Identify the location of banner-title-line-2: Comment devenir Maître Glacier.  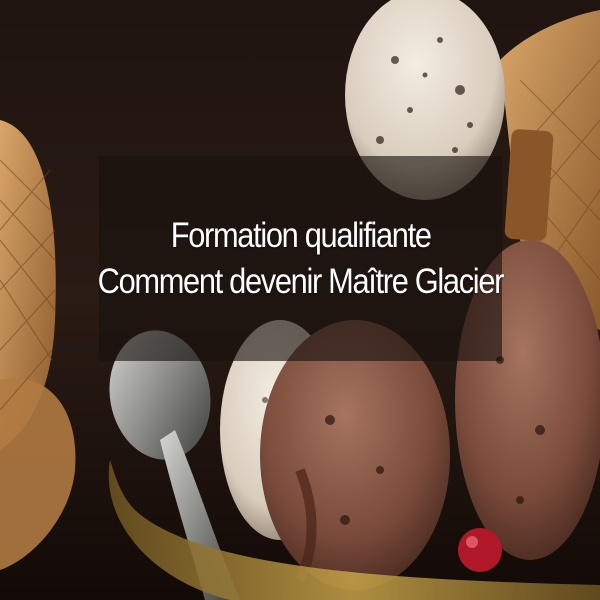
(301, 281).